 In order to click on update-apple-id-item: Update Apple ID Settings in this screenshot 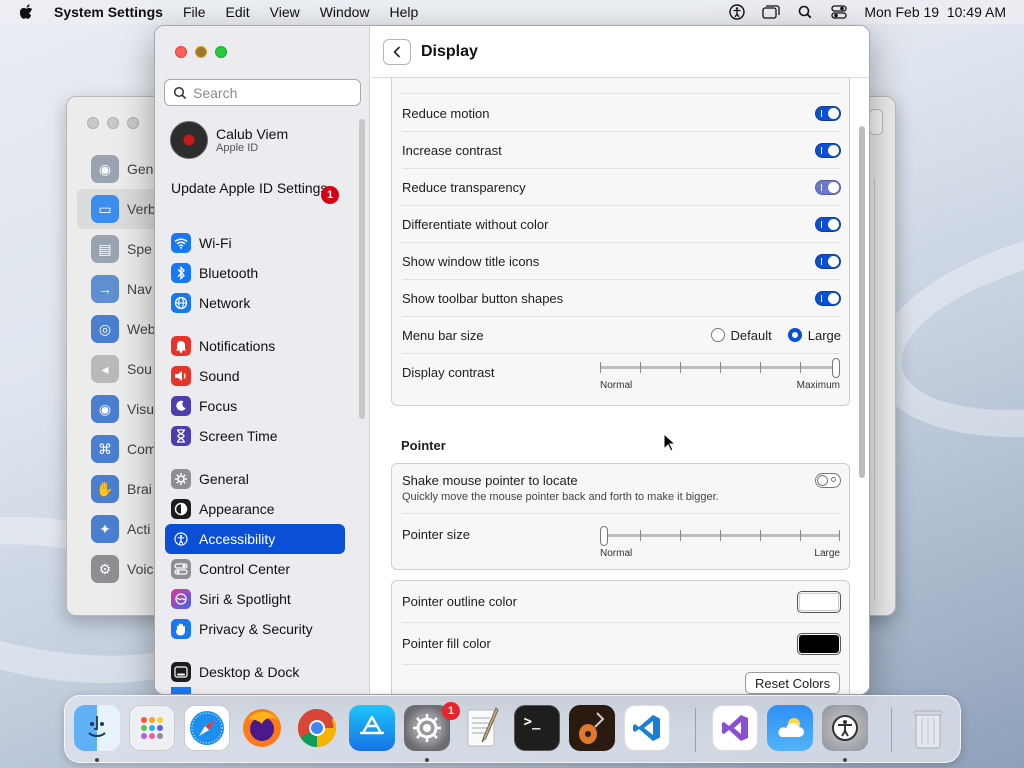, I will do `click(256, 188)`.